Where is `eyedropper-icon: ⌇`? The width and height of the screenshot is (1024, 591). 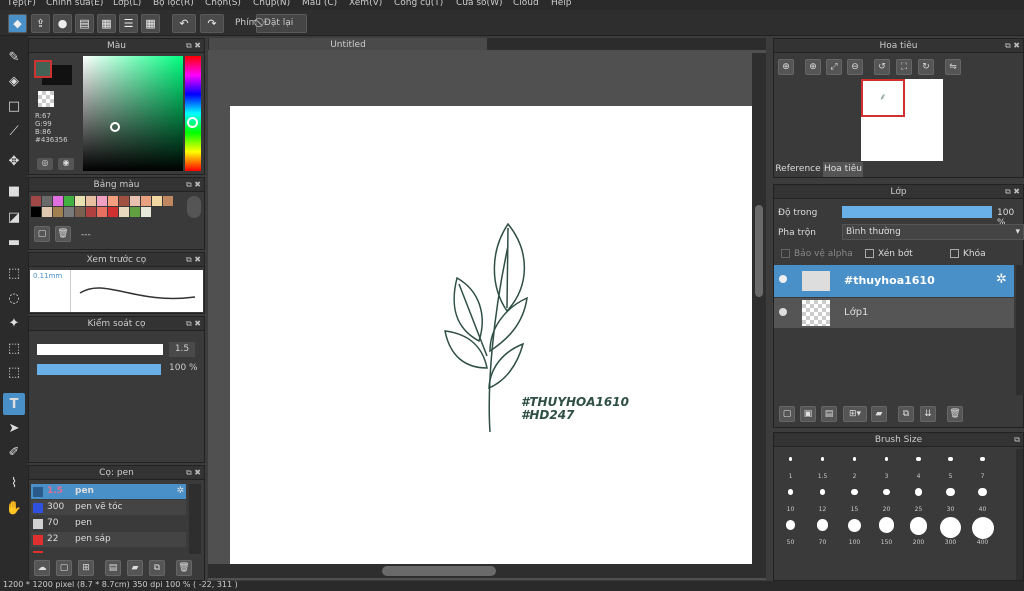
eyedropper-icon: ⌇ is located at coordinates (14, 483).